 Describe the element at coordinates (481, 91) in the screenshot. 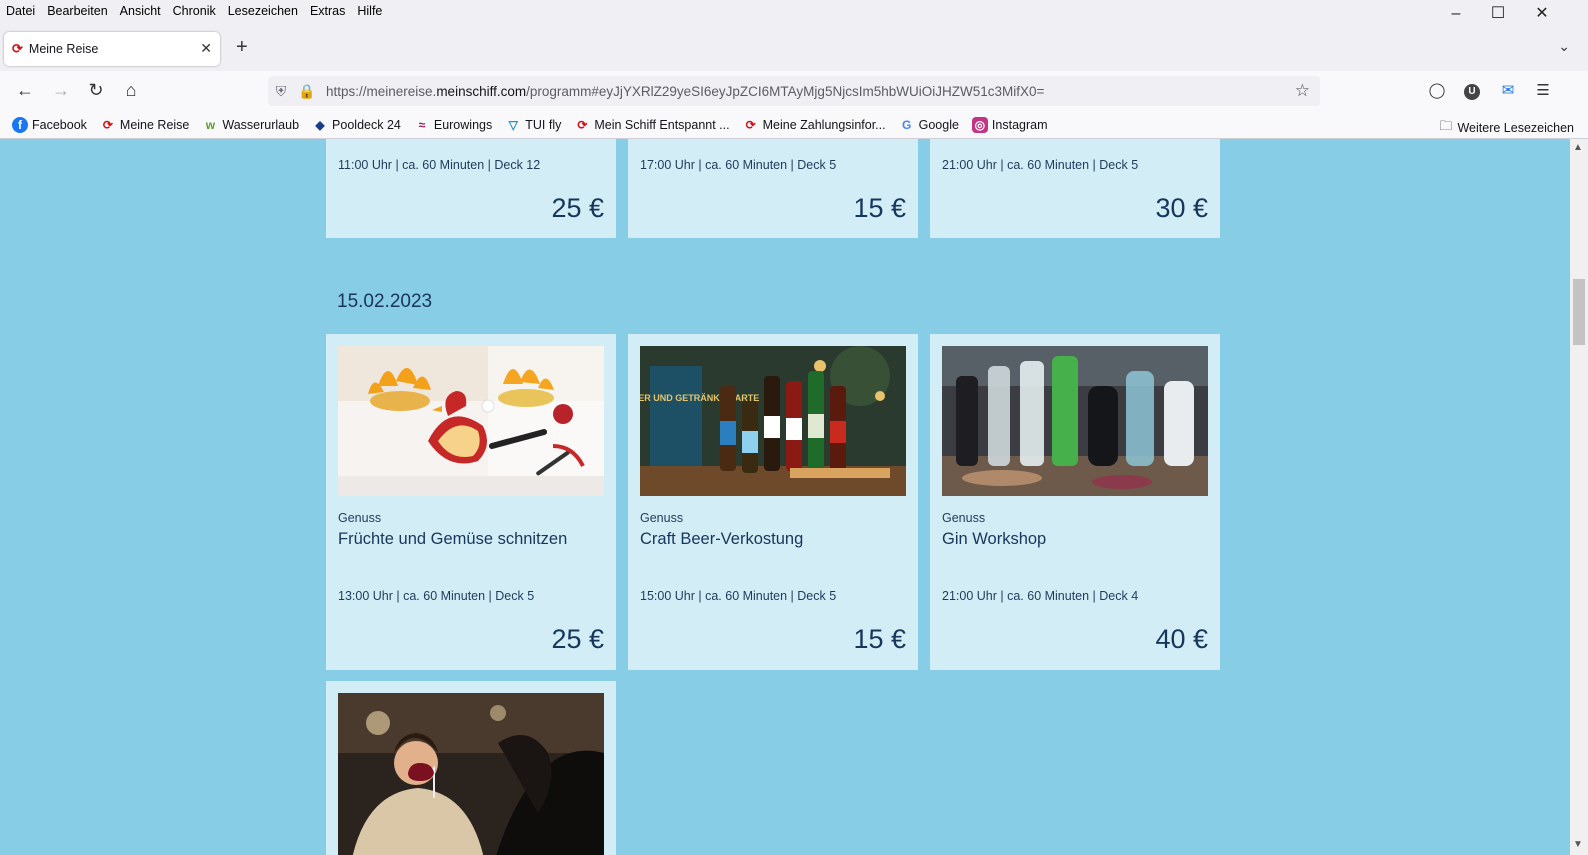

I see `url-host: meinschiff.com` at that location.